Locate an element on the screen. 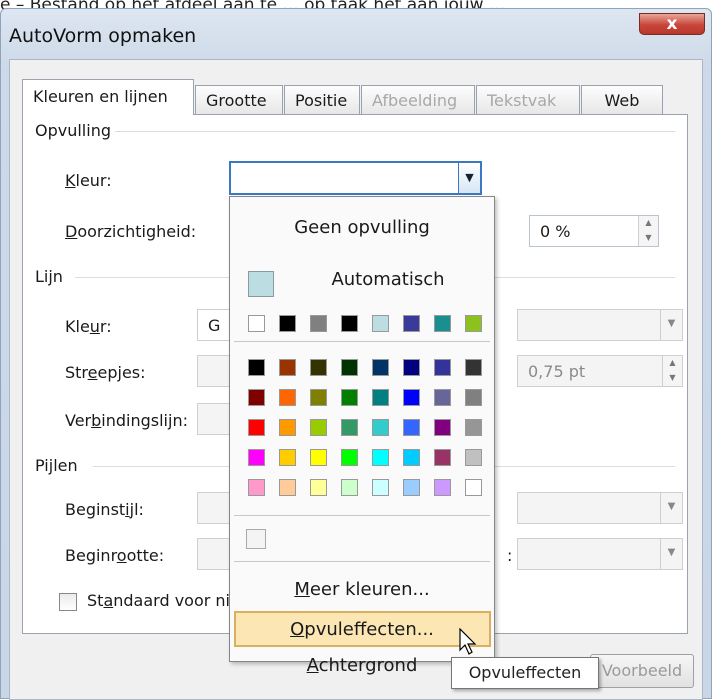  tab-position: Positie is located at coordinates (322, 100).